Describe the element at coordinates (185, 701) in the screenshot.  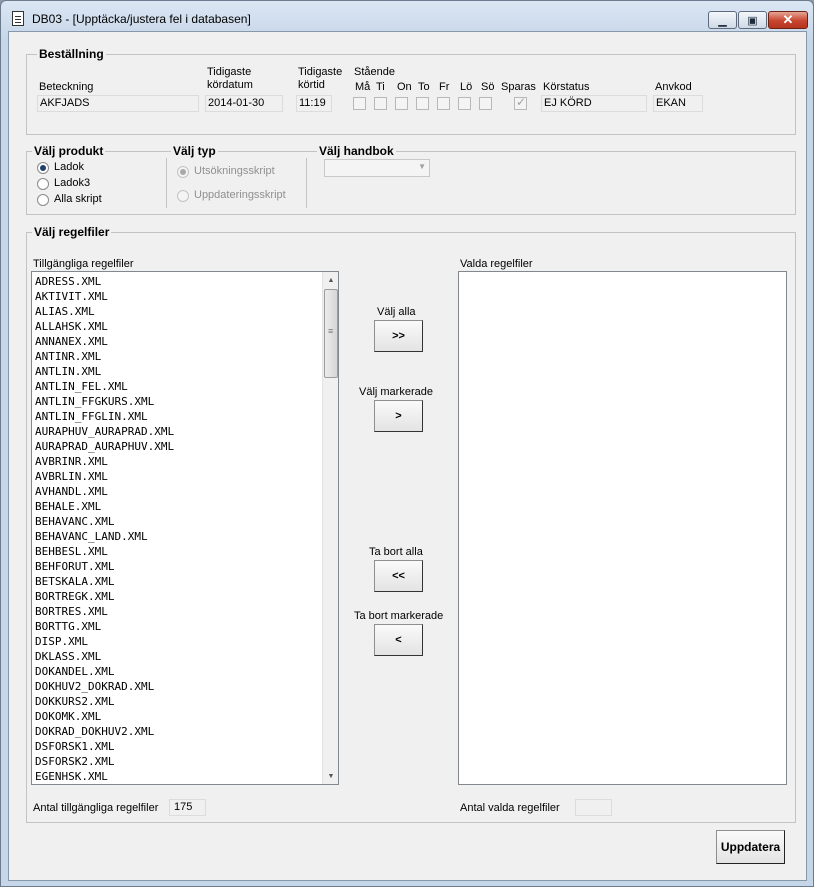
I see `list-item: DOKKURS2.XML` at that location.